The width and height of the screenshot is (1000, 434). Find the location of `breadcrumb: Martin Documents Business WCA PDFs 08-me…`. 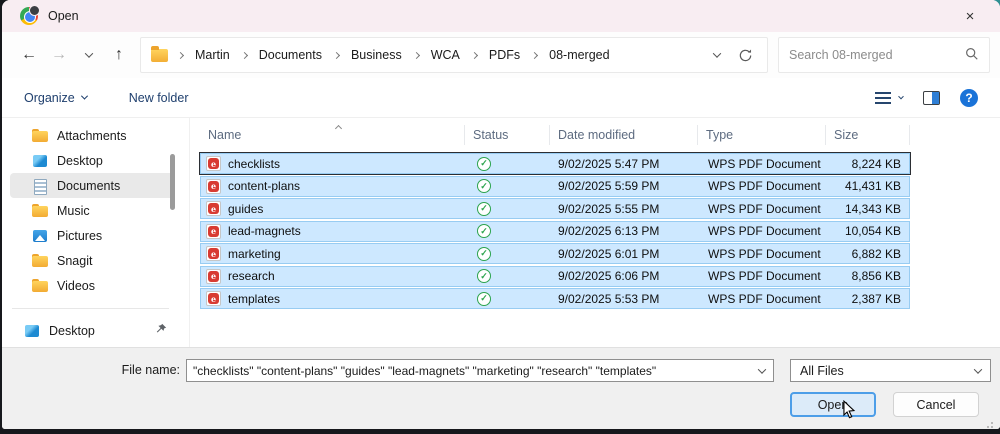

breadcrumb: Martin Documents Business WCA PDFs 08-me… is located at coordinates (394, 55).